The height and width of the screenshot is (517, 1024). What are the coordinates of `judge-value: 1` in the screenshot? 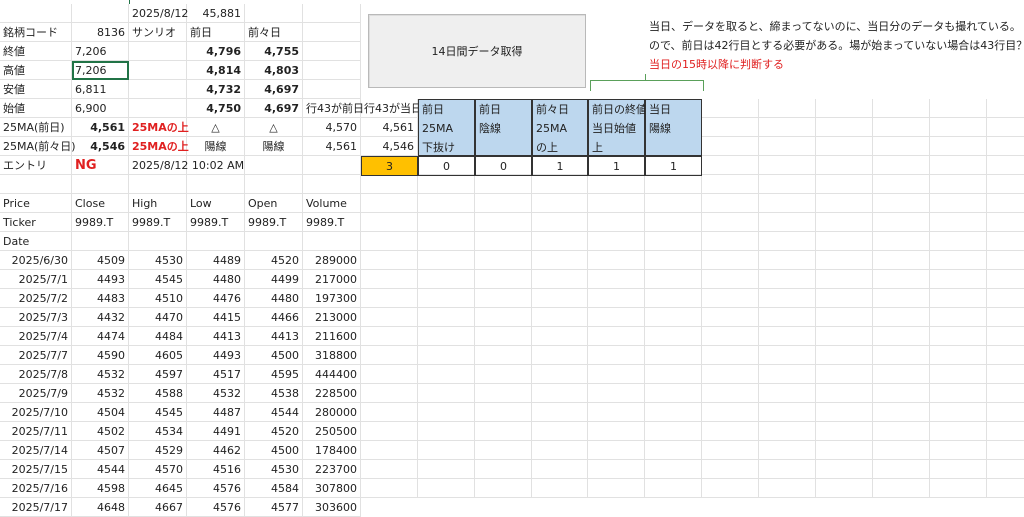 It's located at (616, 166).